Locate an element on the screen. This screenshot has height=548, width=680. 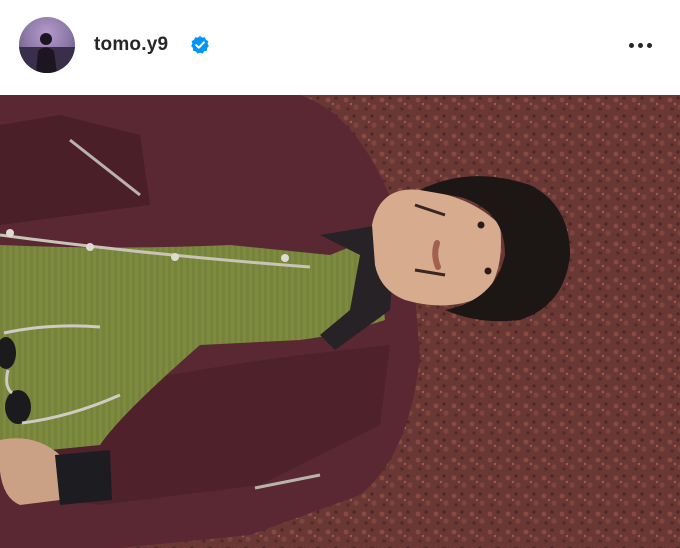
avatar-image is located at coordinates (47, 53).